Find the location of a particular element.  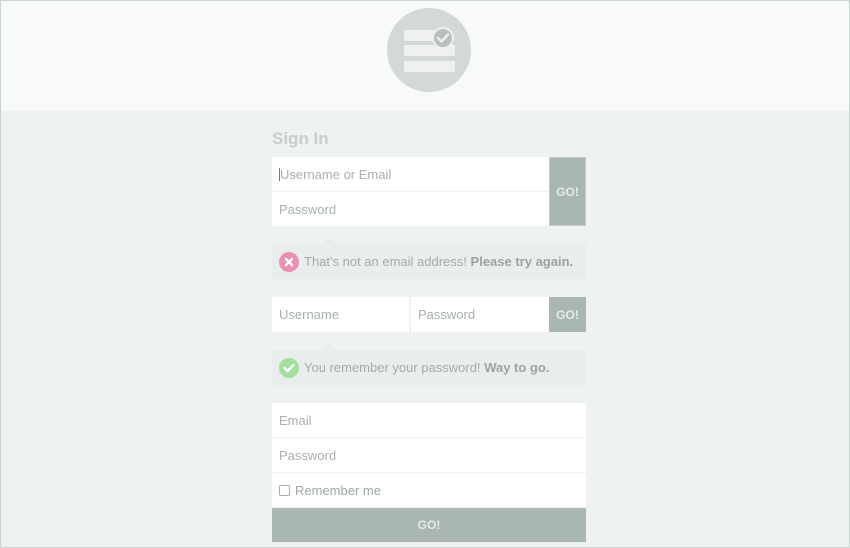

form-check-icon is located at coordinates (429, 50).